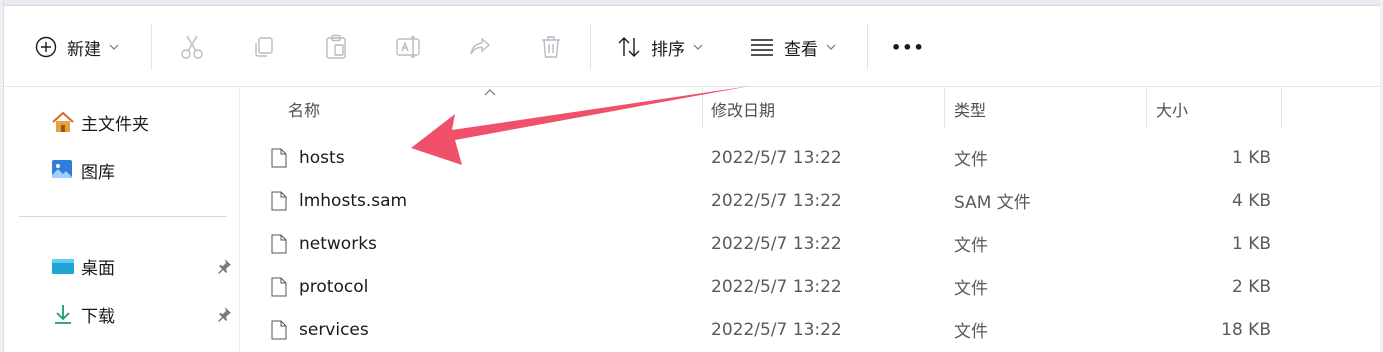 The height and width of the screenshot is (352, 1383). Describe the element at coordinates (334, 286) in the screenshot. I see `file-name: protocol` at that location.